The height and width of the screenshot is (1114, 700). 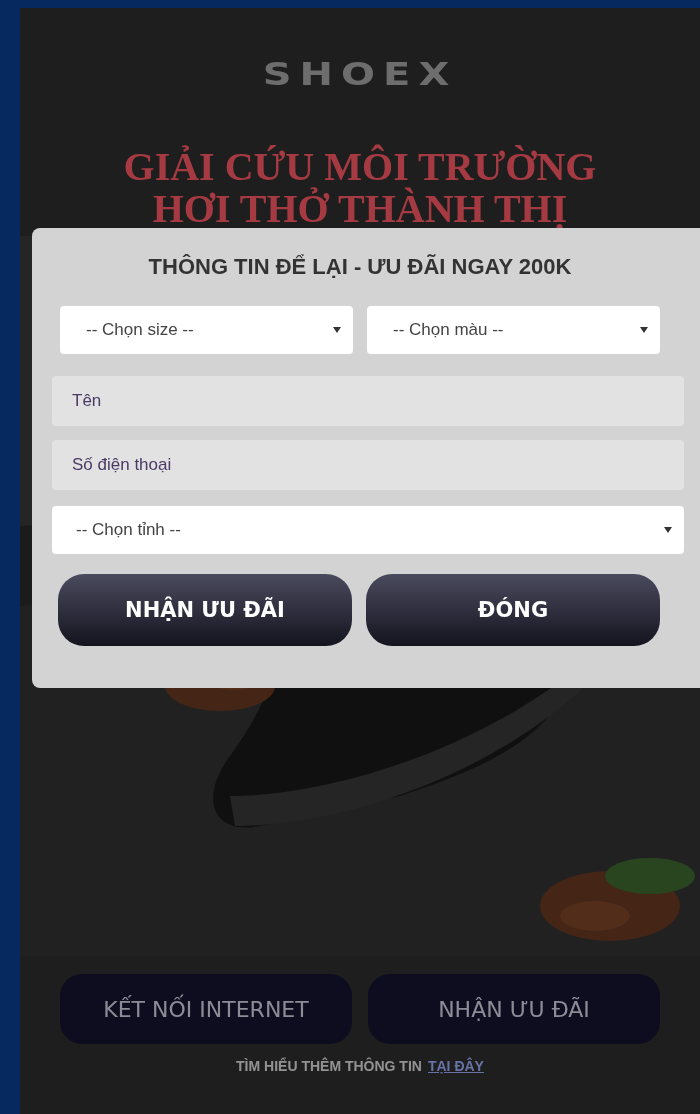 What do you see at coordinates (206, 330) in the screenshot?
I see `size-select: -- Chọn size --` at bounding box center [206, 330].